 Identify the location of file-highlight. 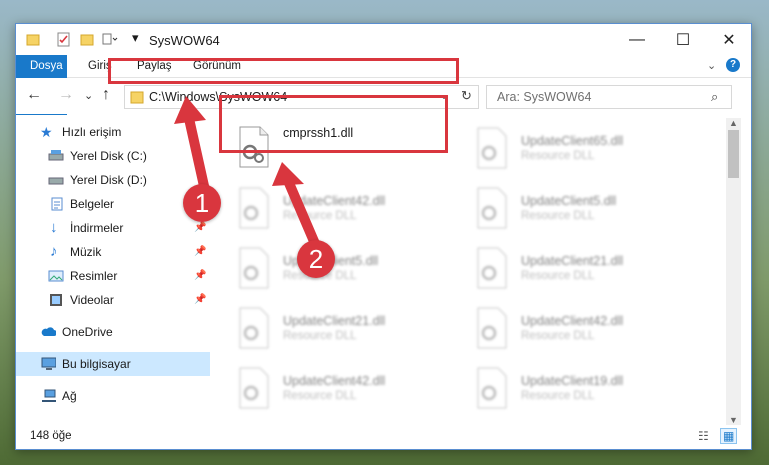
(333, 124).